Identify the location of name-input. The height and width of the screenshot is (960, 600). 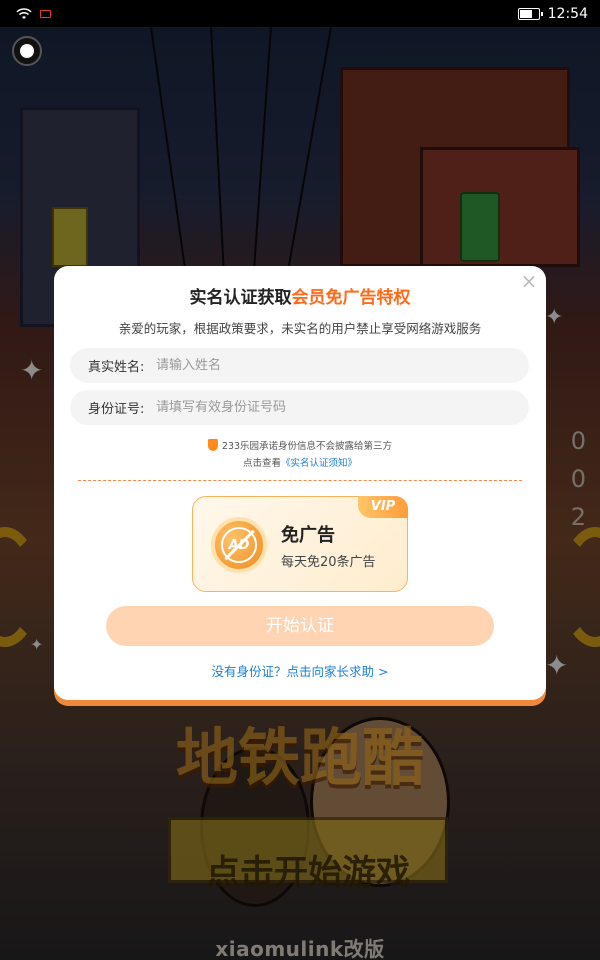
(336, 365).